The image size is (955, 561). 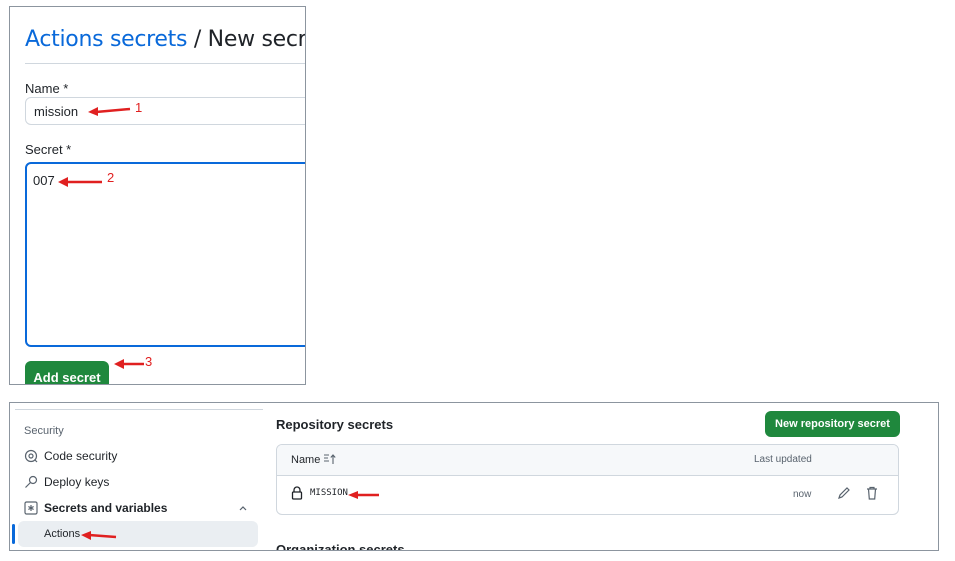 What do you see at coordinates (67, 372) in the screenshot?
I see `add-secret-button: Add secret` at bounding box center [67, 372].